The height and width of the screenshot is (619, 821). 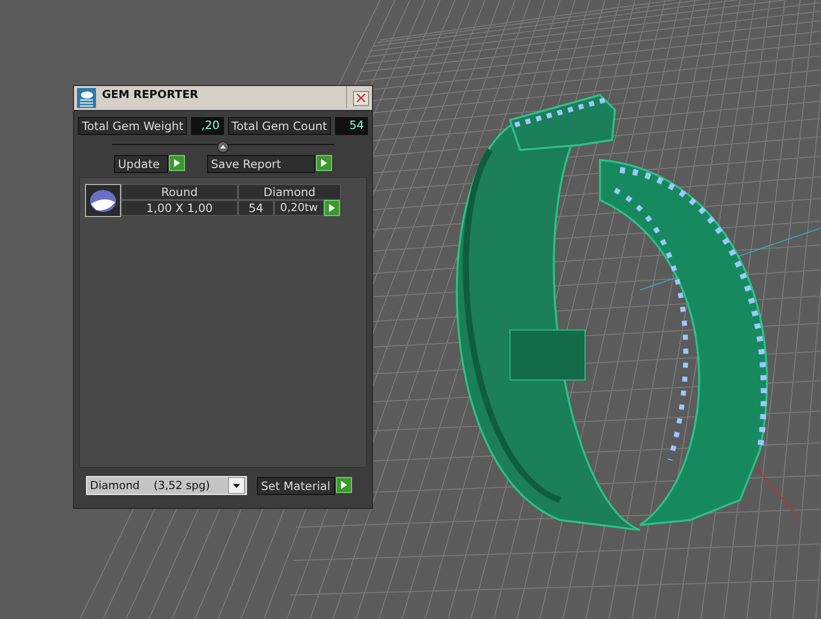 What do you see at coordinates (207, 126) in the screenshot?
I see `total-value: ,20` at bounding box center [207, 126].